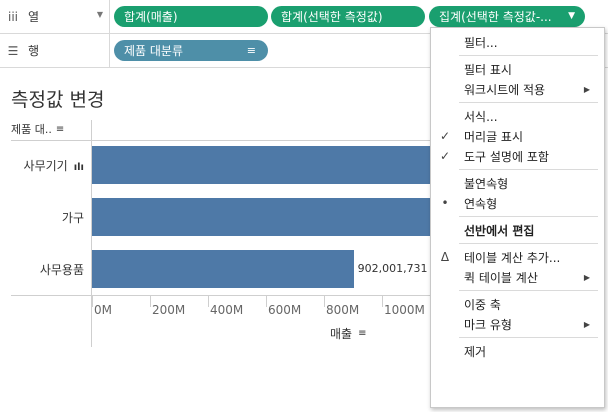 This screenshot has width=608, height=412. What do you see at coordinates (506, 156) in the screenshot?
I see `menu-item-label: 도구 설명에 포함` at bounding box center [506, 156].